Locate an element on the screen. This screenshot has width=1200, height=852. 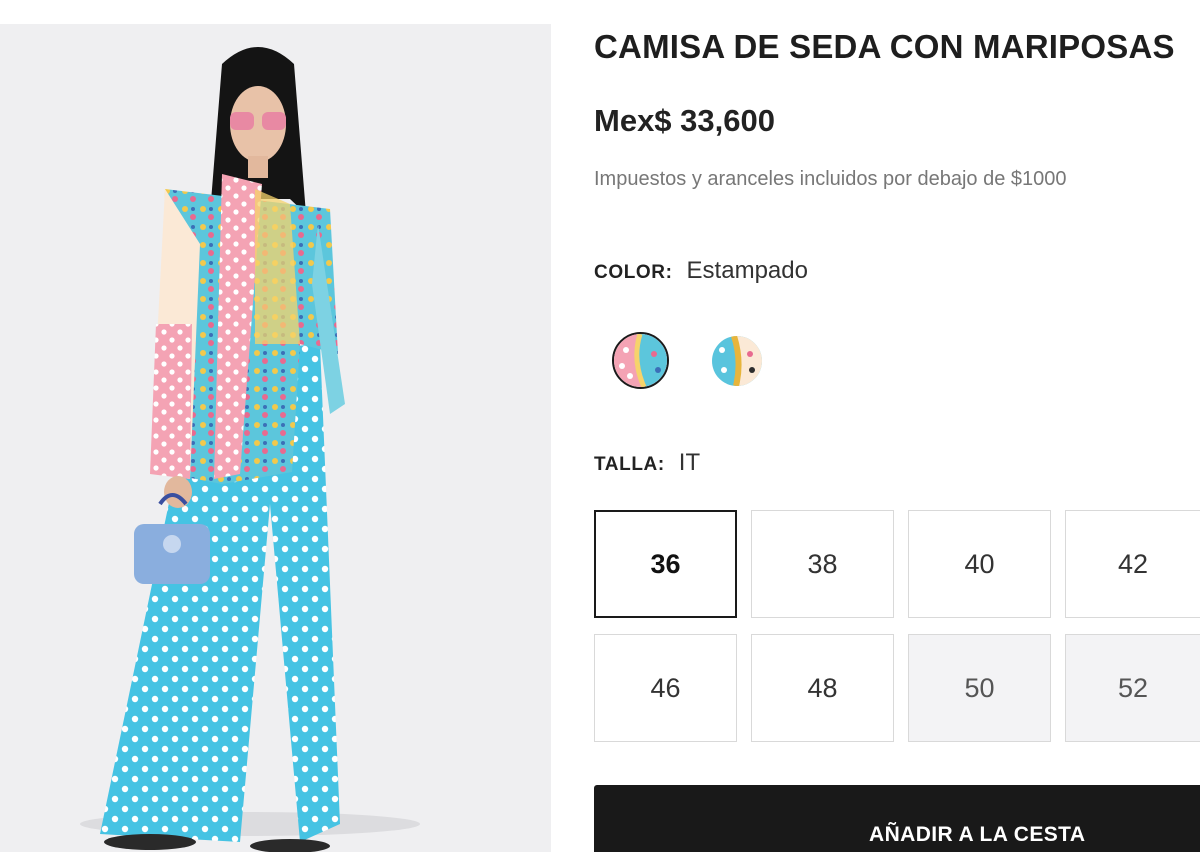
product-title: CAMISA DE SEDA CON MARIPOSAS is located at coordinates (884, 46).